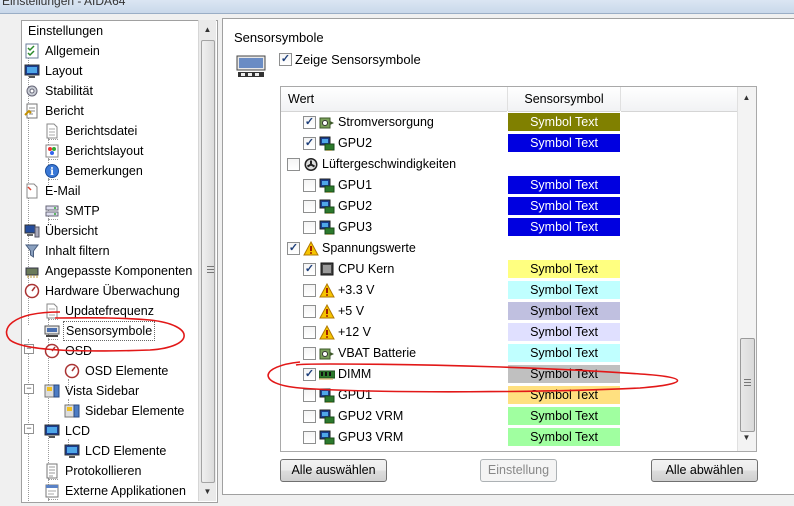  Describe the element at coordinates (369, 248) in the screenshot. I see `sensor-label: Spannungswerte` at that location.